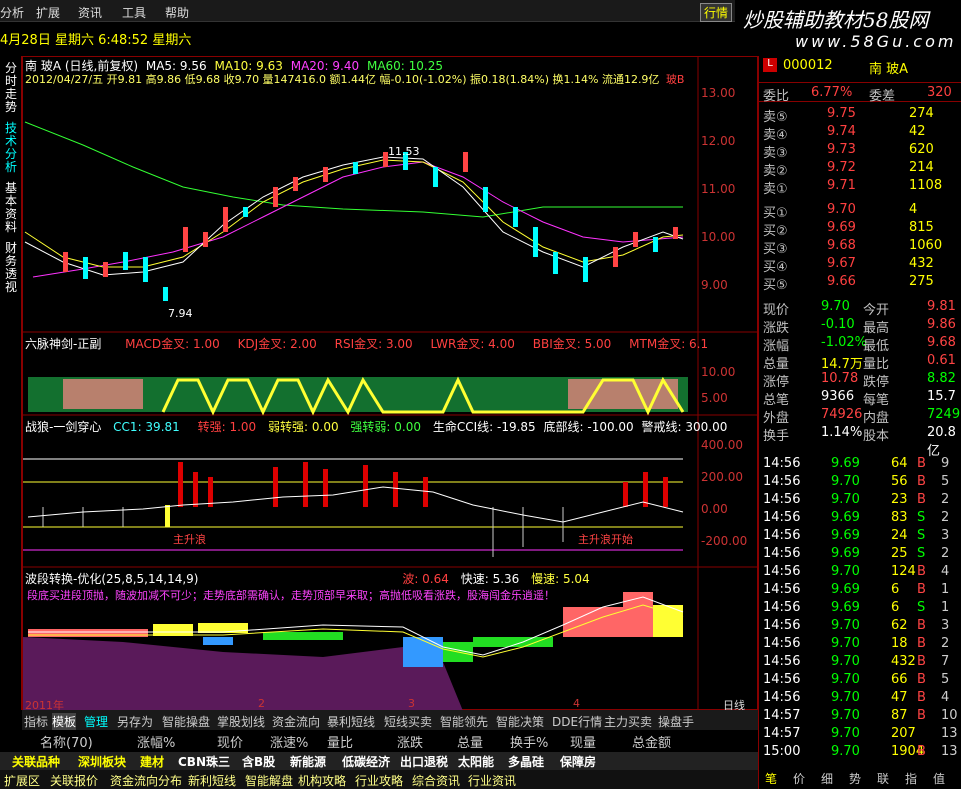 The height and width of the screenshot is (789, 961). I want to click on block-related: 关联品种, so click(36, 761).